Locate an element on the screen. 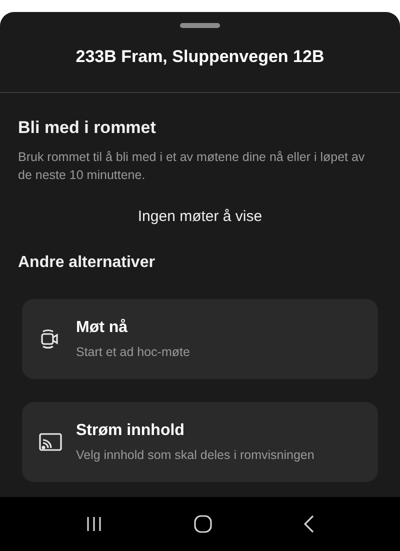  section-heading: Bli med i rommet is located at coordinates (87, 127).